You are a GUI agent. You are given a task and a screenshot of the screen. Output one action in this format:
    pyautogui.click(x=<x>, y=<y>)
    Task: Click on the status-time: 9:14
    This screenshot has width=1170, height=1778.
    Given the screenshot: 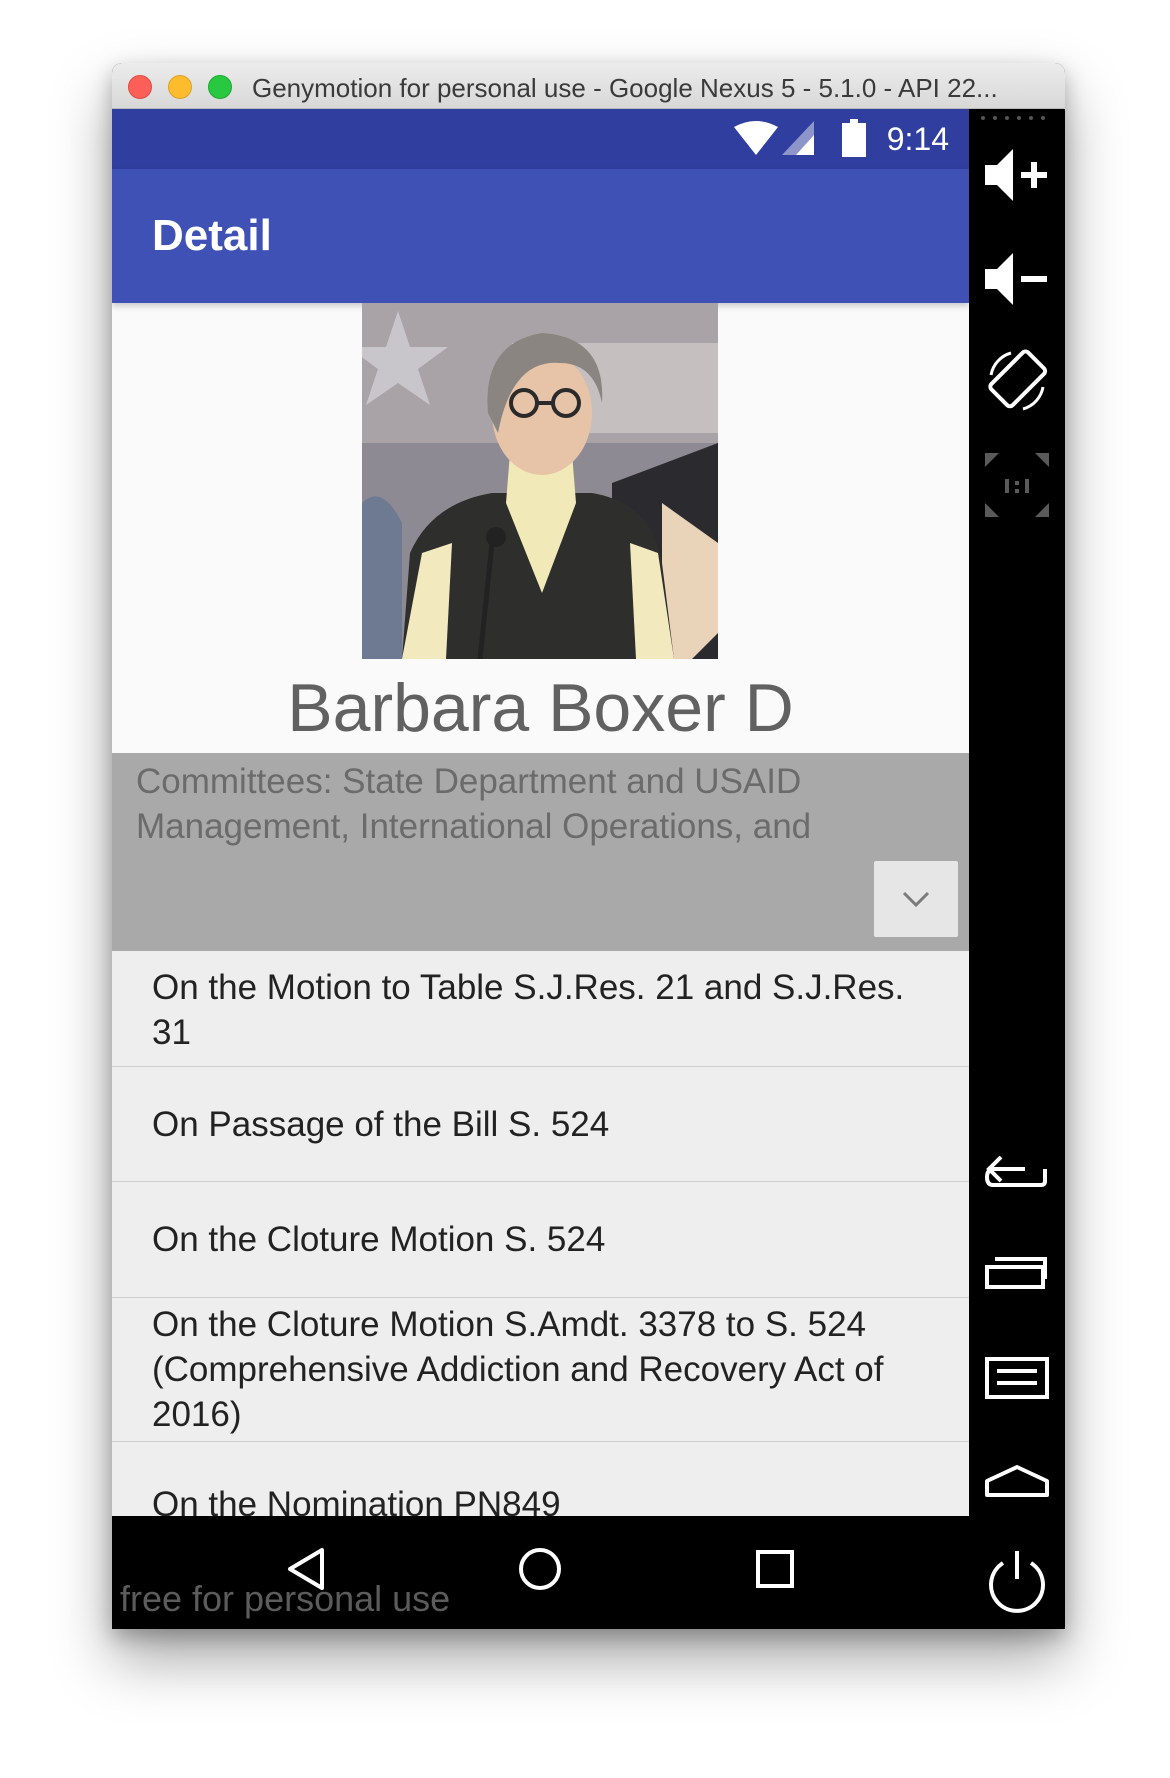 What is the action you would take?
    pyautogui.click(x=917, y=139)
    